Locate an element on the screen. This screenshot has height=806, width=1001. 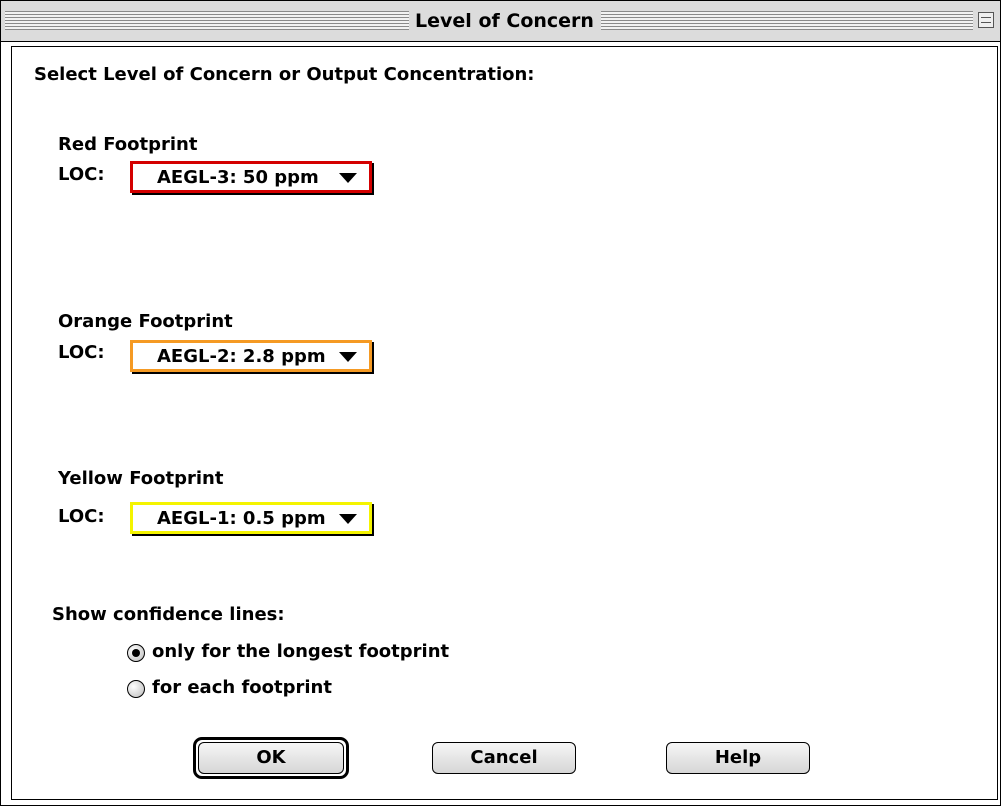
red-loc-popup: AEGL-3: 50 ppm is located at coordinates (251, 177).